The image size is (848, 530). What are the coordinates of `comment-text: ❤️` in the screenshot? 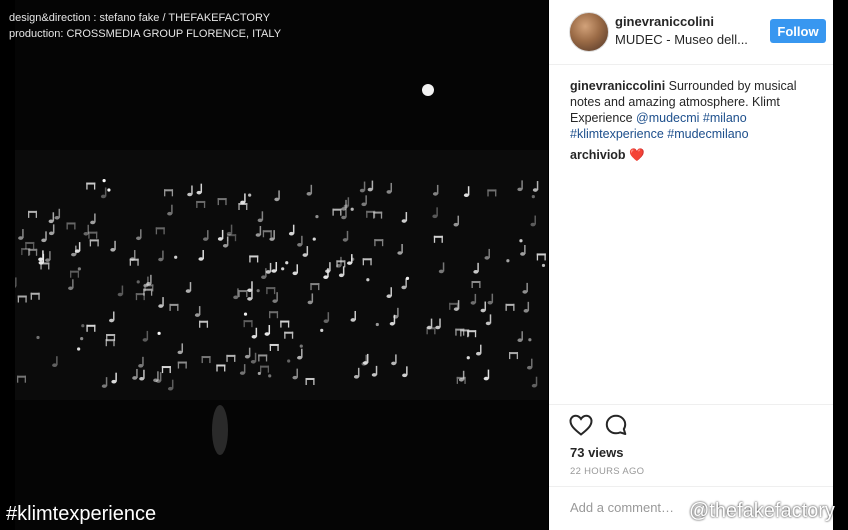 It's located at (637, 155).